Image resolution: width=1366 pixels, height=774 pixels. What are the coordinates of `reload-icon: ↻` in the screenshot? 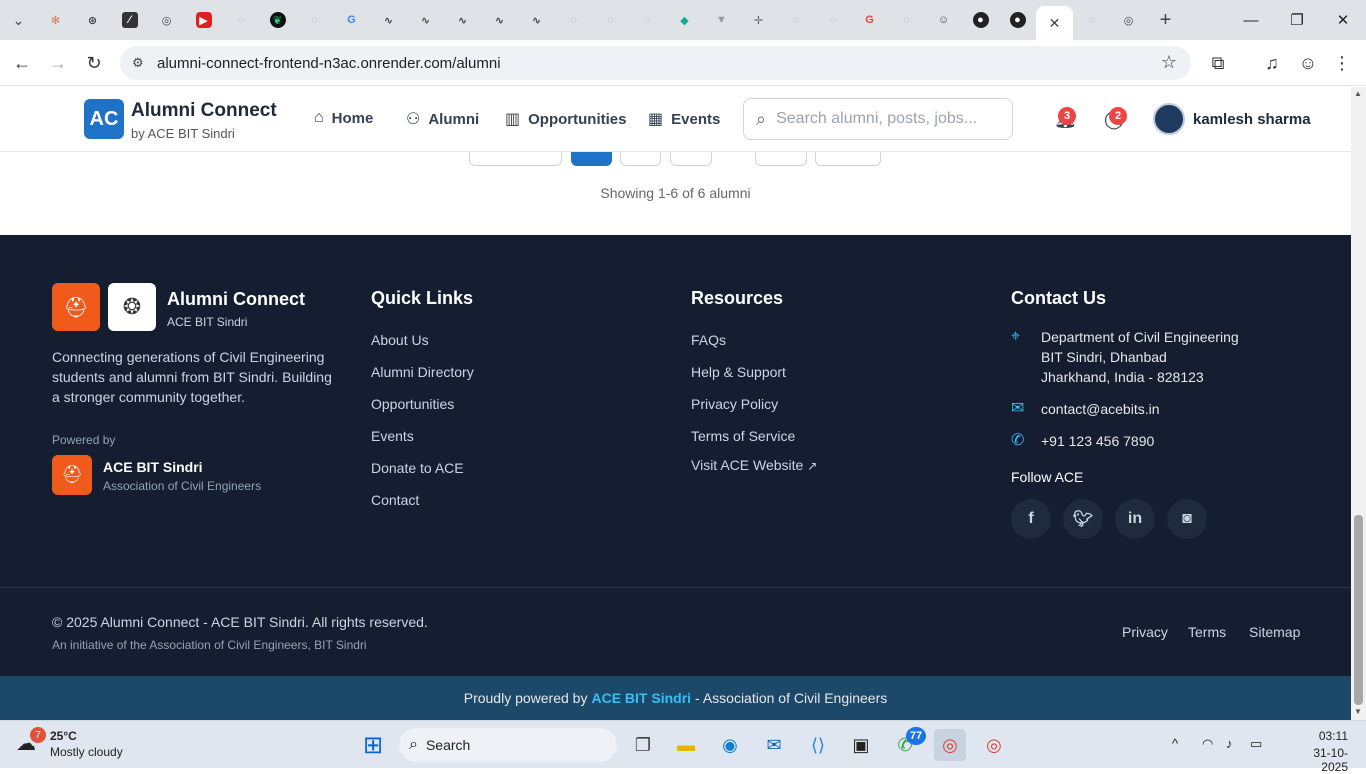 It's located at (94, 63).